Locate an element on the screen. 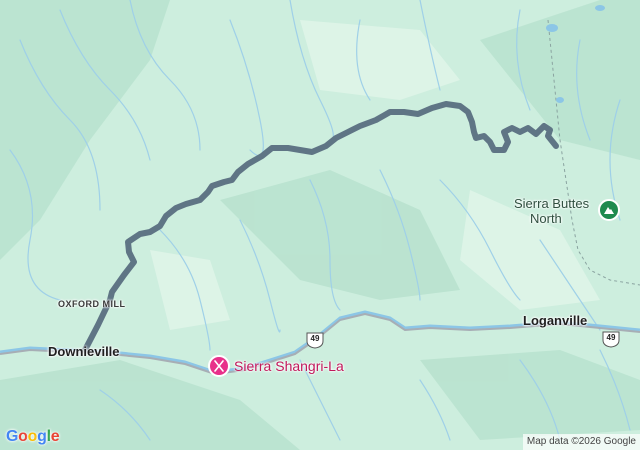  mountain-icon is located at coordinates (609, 210).